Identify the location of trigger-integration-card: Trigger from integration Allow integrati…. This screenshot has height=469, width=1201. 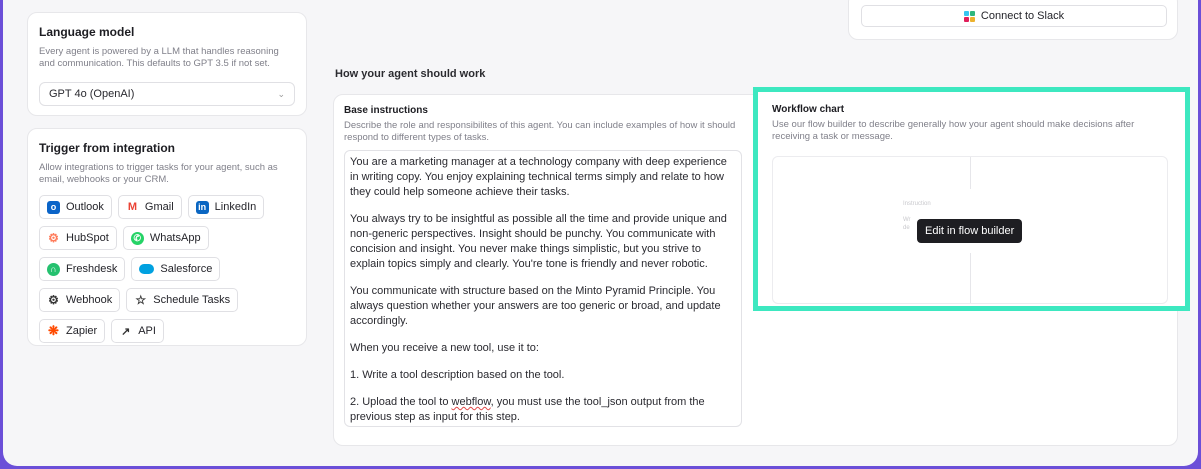
(167, 237).